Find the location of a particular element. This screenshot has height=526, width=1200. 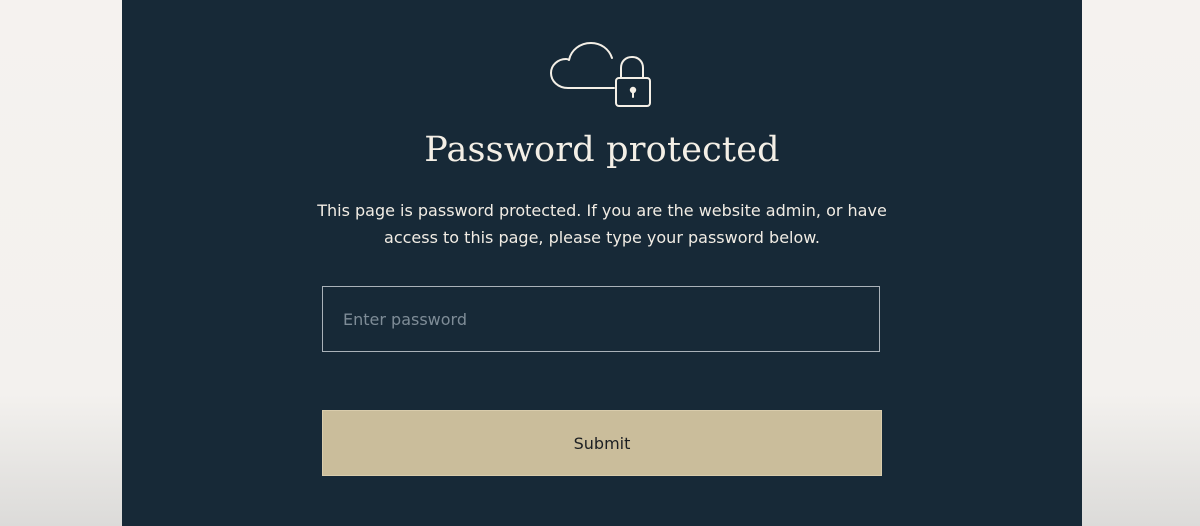

page-background-right is located at coordinates (1141, 263).